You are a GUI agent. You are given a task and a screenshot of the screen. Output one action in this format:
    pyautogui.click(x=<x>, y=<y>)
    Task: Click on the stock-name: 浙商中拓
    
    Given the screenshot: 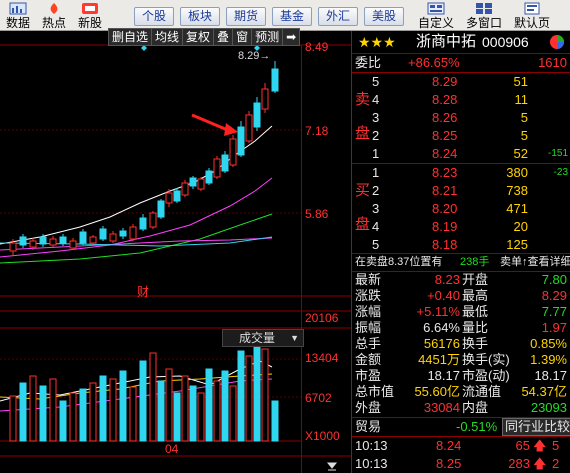 What is the action you would take?
    pyautogui.click(x=446, y=41)
    